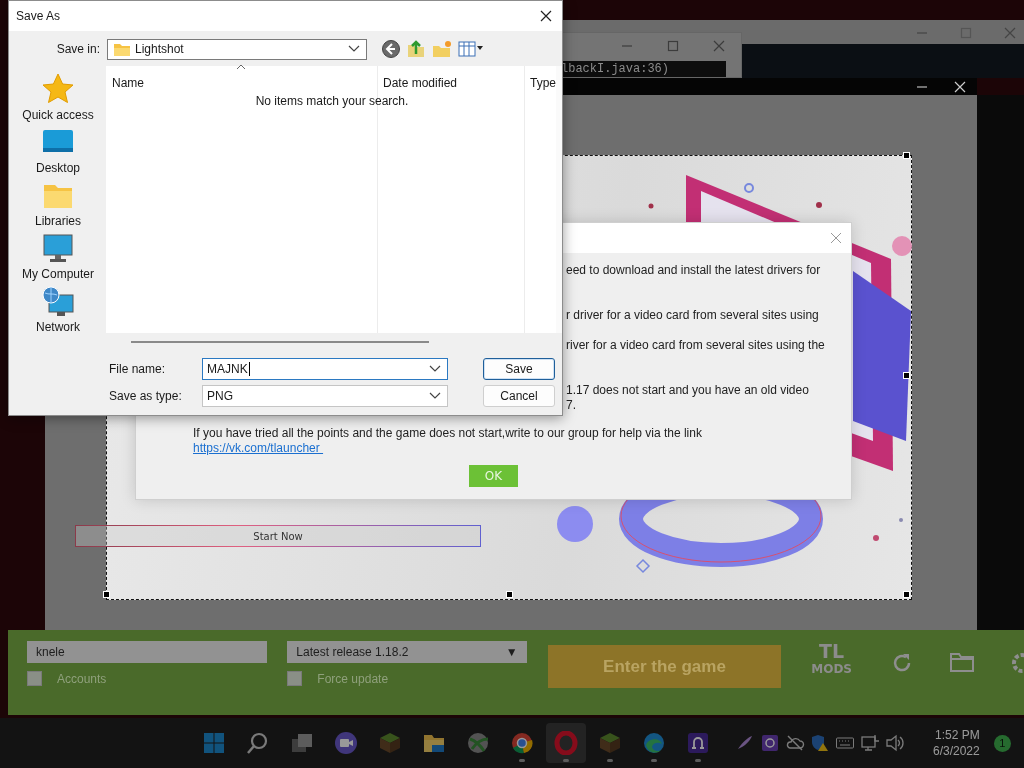 The width and height of the screenshot is (1024, 768). I want to click on save-button: Save, so click(519, 369).